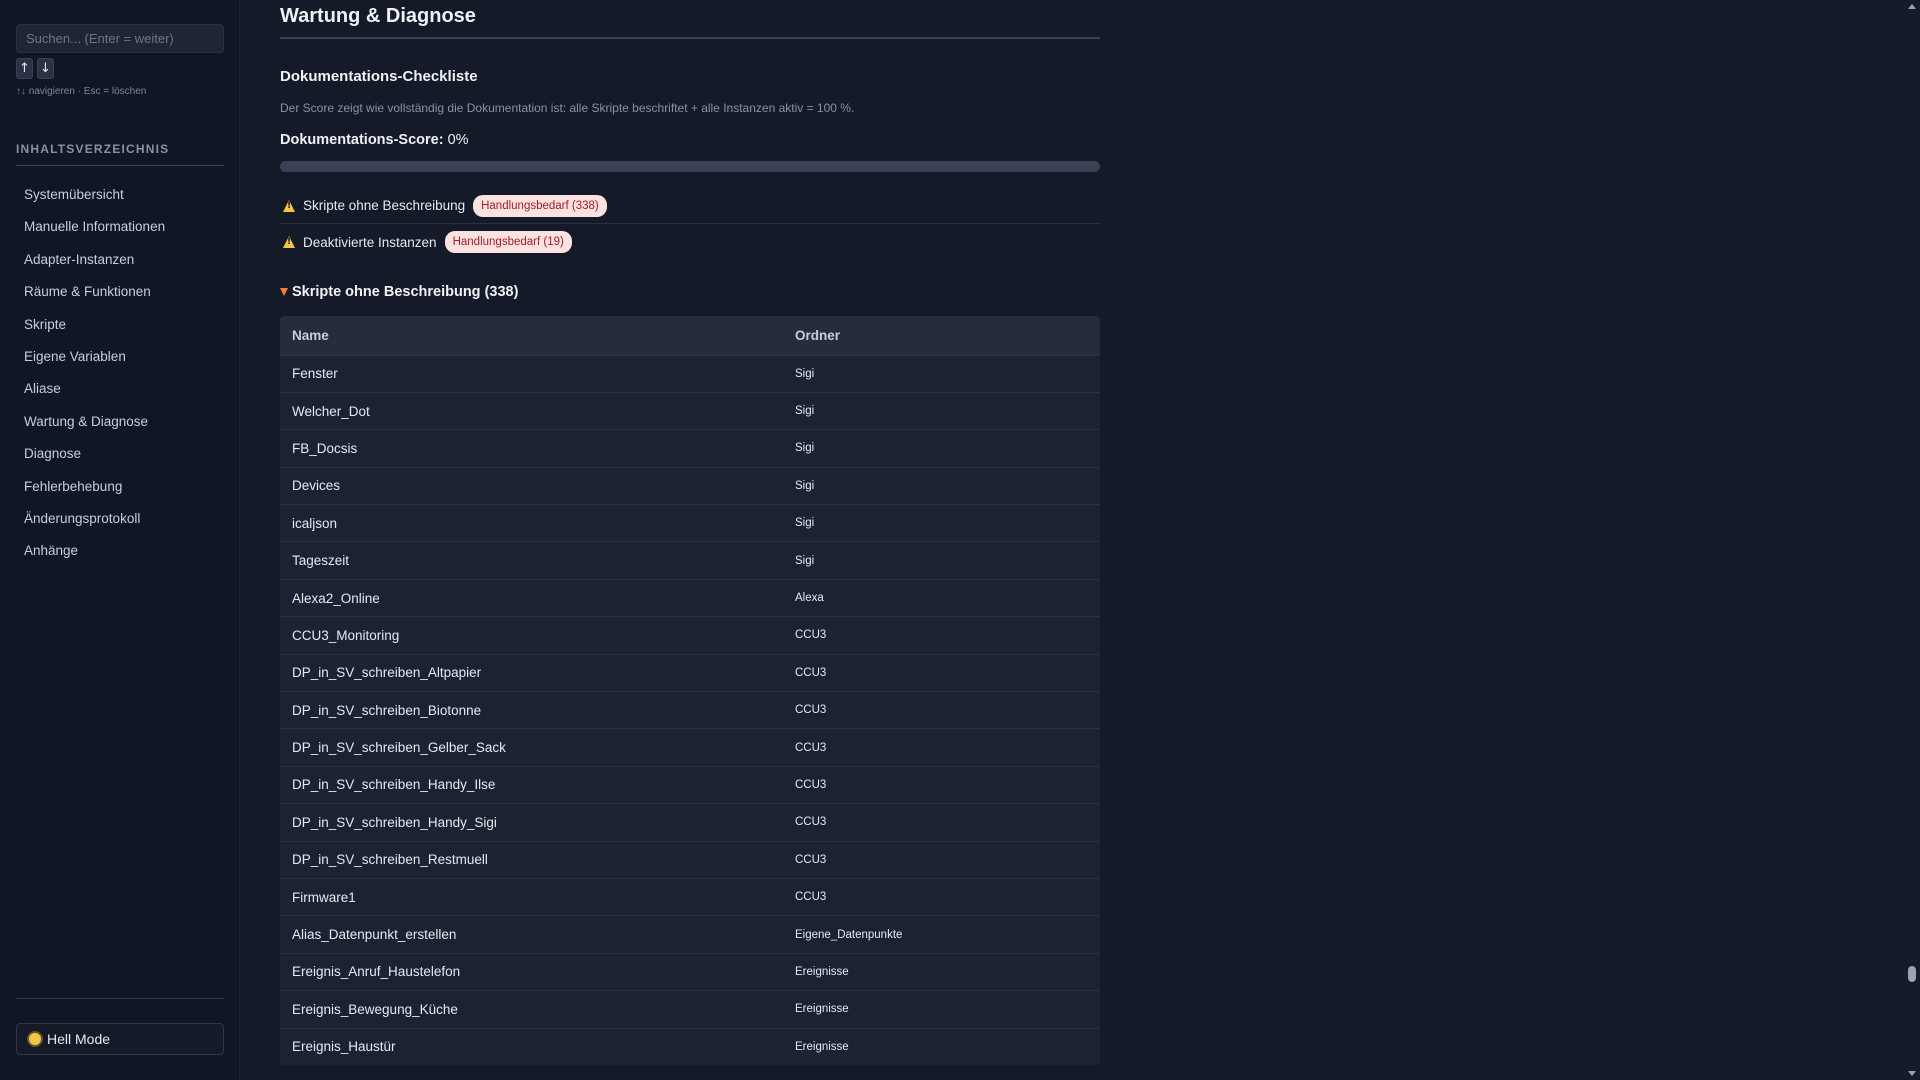 This screenshot has height=1080, width=1920. I want to click on toc-item-aenderungsprotokoll: Änderungsprotokoll, so click(120, 521).